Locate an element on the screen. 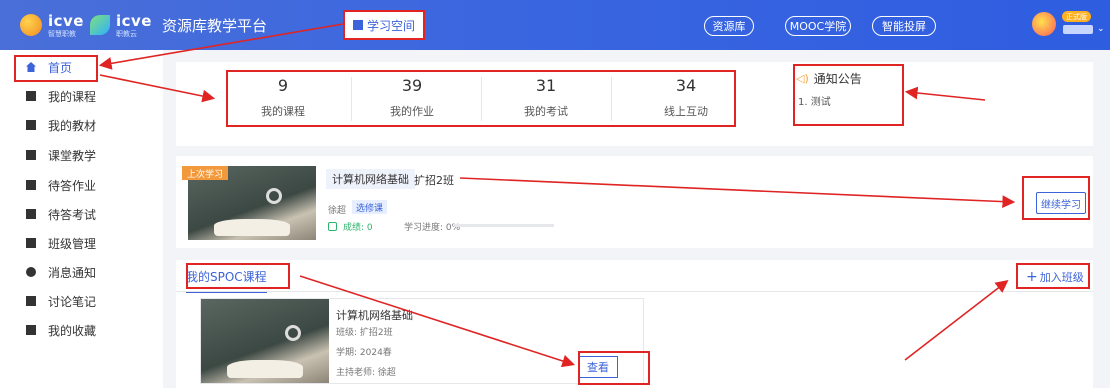 This screenshot has width=1110, height=388. progress-bar is located at coordinates (504, 225).